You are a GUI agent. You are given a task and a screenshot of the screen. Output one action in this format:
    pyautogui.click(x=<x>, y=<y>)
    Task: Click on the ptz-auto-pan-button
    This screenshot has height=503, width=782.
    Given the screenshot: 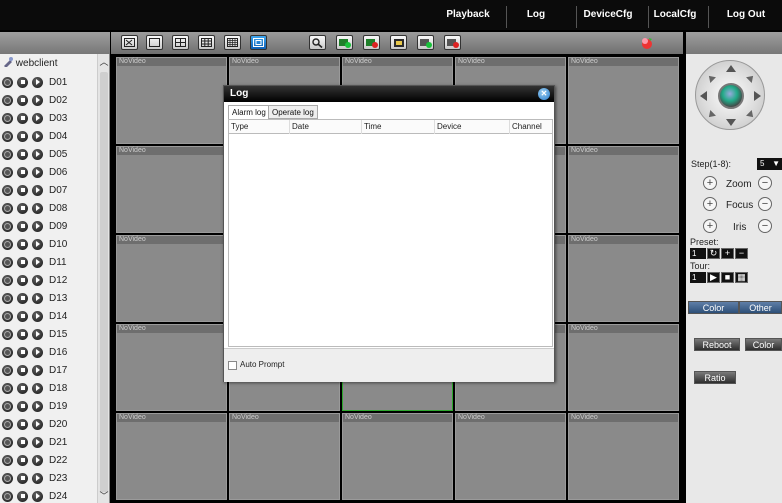 What is the action you would take?
    pyautogui.click(x=731, y=96)
    